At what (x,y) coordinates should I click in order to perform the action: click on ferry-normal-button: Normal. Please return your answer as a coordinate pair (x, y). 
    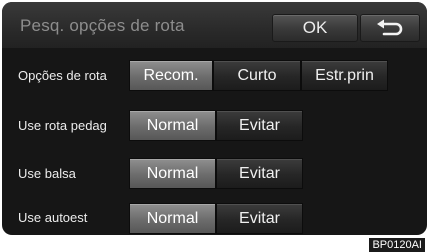
    Looking at the image, I should click on (172, 173).